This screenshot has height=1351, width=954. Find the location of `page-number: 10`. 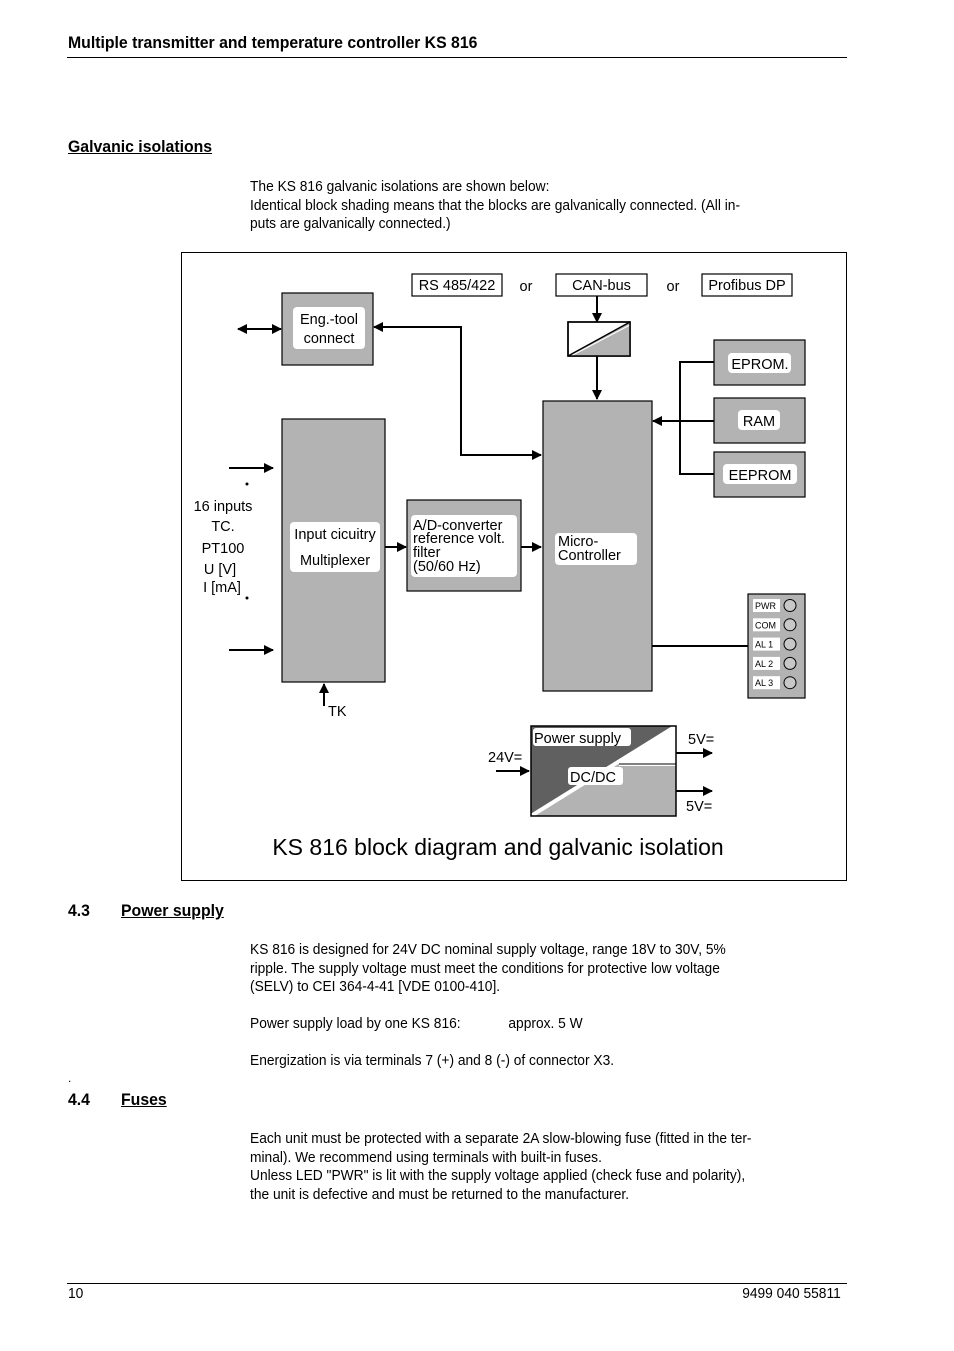

page-number: 10 is located at coordinates (76, 1294).